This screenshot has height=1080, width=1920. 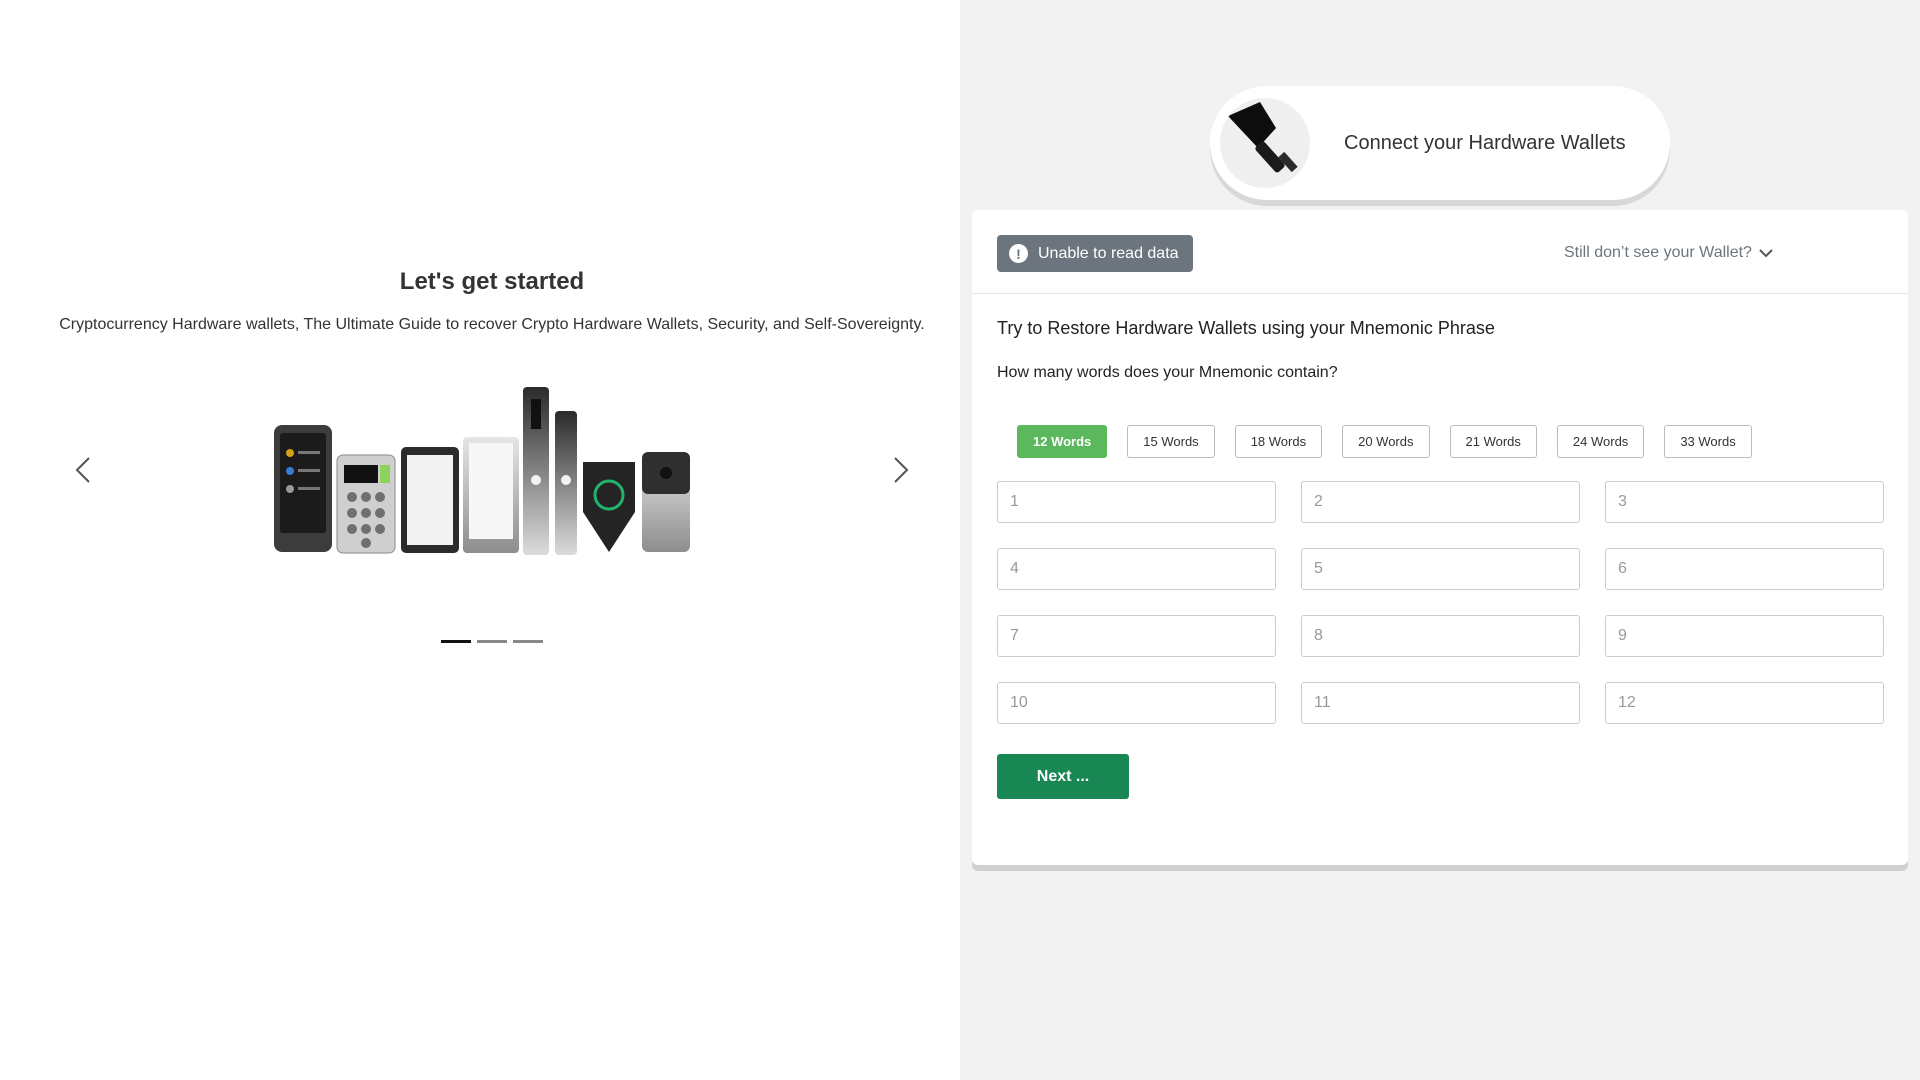 I want to click on carousel-indicators, so click(x=492, y=641).